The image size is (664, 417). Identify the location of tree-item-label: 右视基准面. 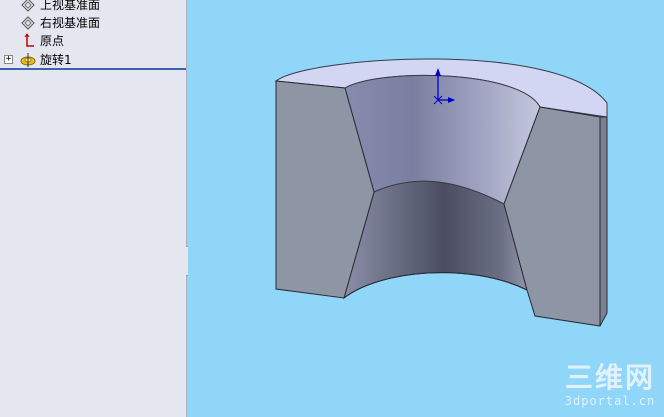
(70, 23).